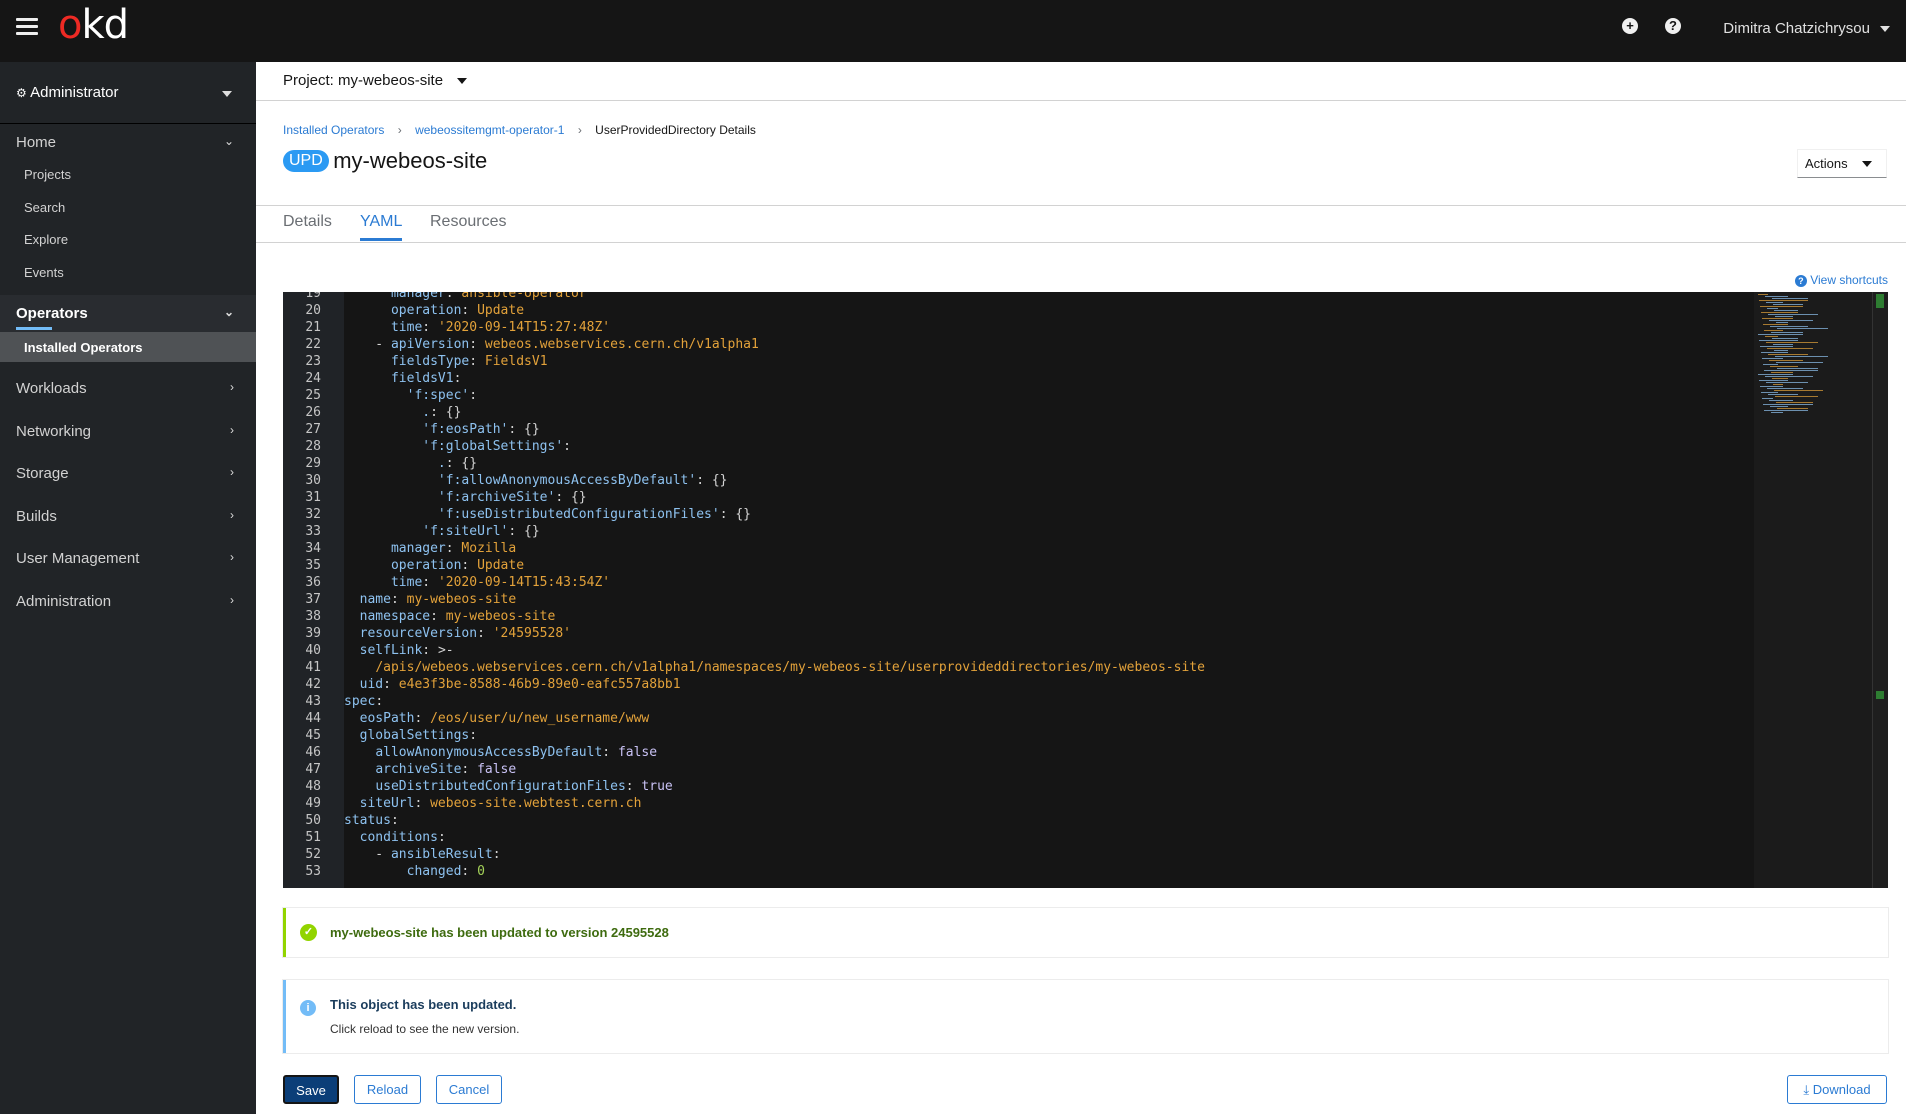  What do you see at coordinates (27, 27) in the screenshot?
I see `hamburger-icon` at bounding box center [27, 27].